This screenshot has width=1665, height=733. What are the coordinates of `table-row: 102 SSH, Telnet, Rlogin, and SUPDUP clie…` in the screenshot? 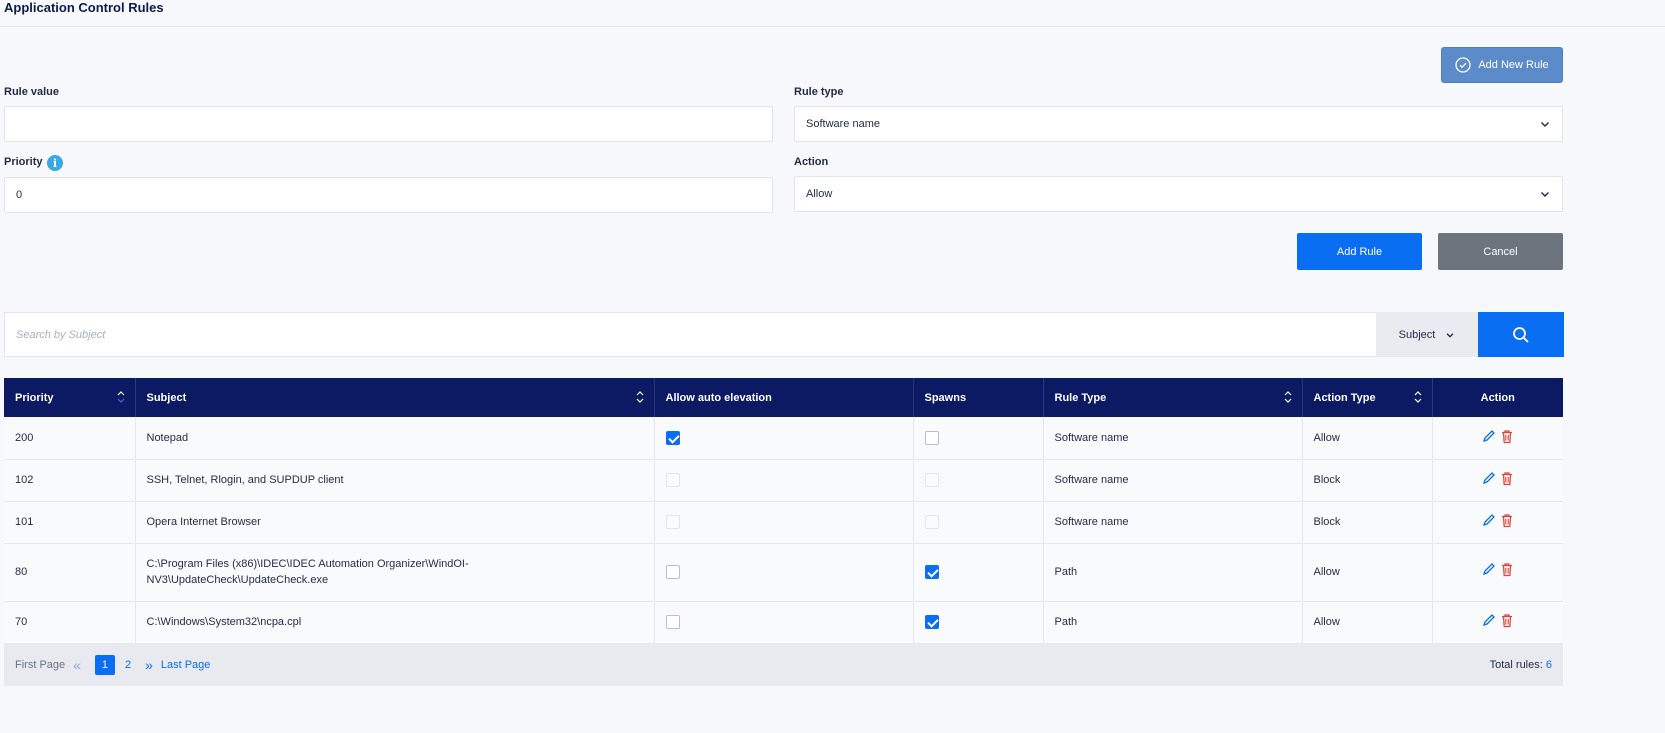 It's located at (783, 480).